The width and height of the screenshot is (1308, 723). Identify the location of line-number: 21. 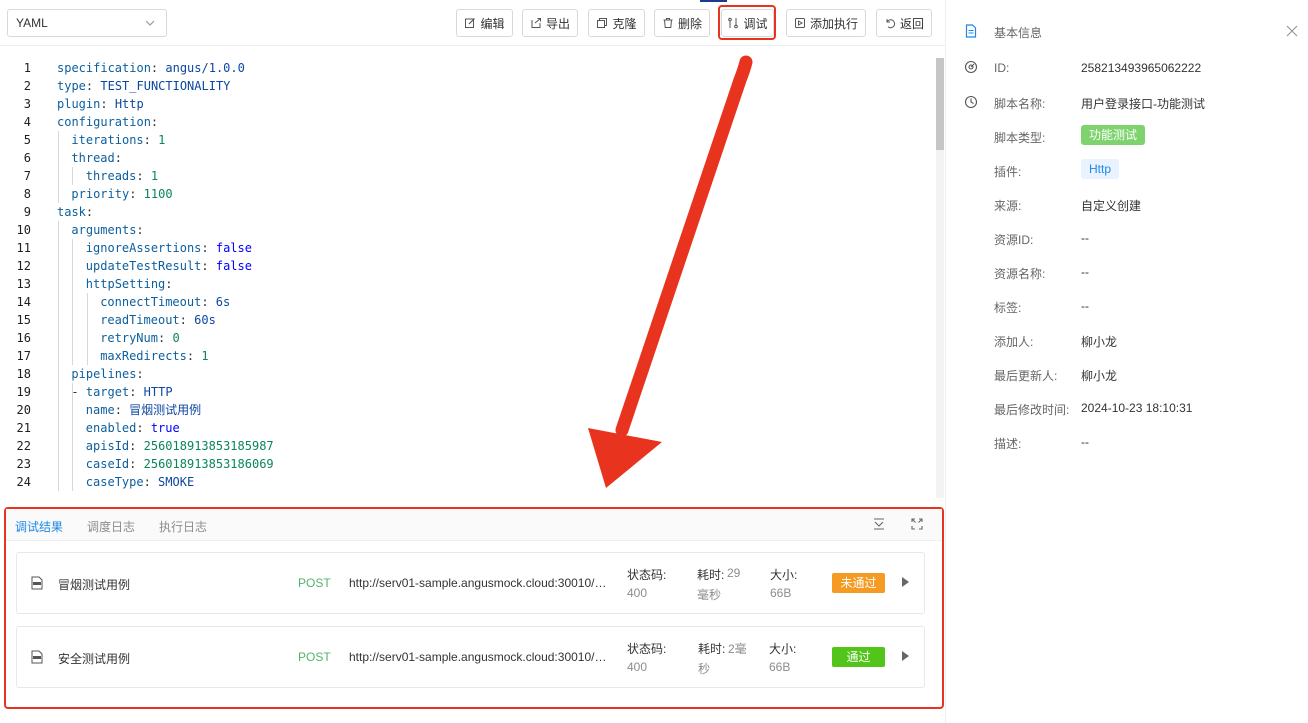
(23, 428).